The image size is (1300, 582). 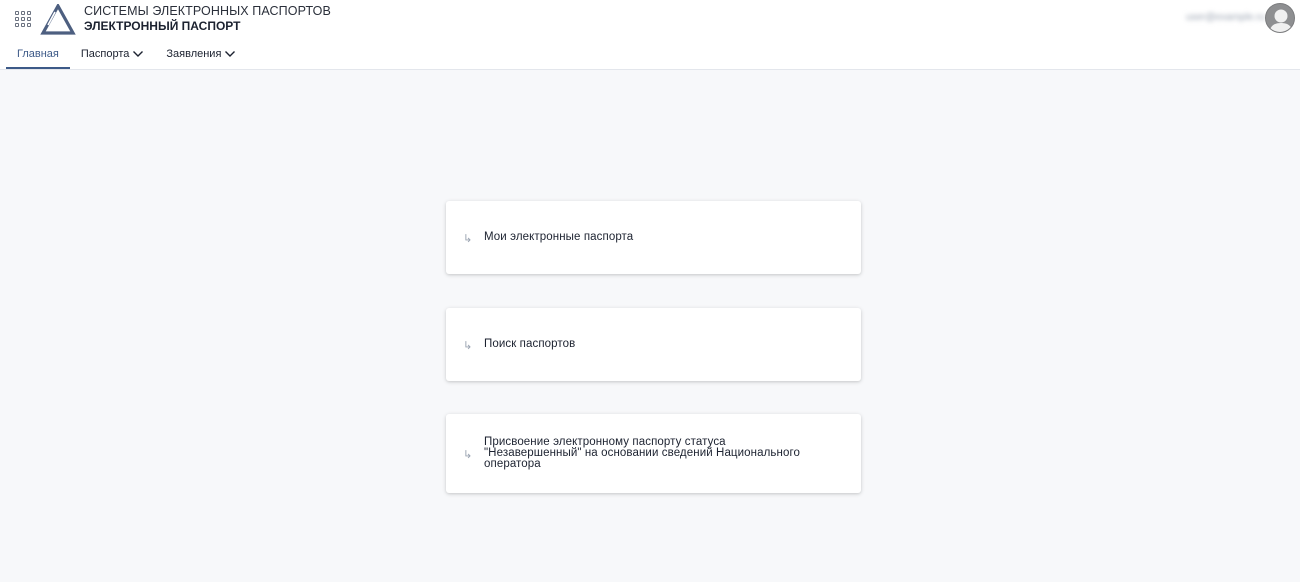 What do you see at coordinates (207, 11) in the screenshot?
I see `brand-line-system: СИСТЕМЫ ЭЛЕКТРОННЫХ ПАСПОРТОВ` at bounding box center [207, 11].